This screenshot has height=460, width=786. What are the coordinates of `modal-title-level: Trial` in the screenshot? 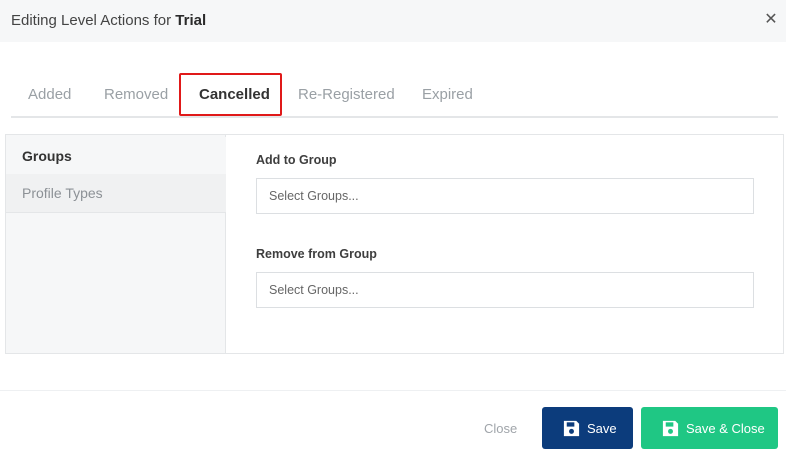 It's located at (191, 20).